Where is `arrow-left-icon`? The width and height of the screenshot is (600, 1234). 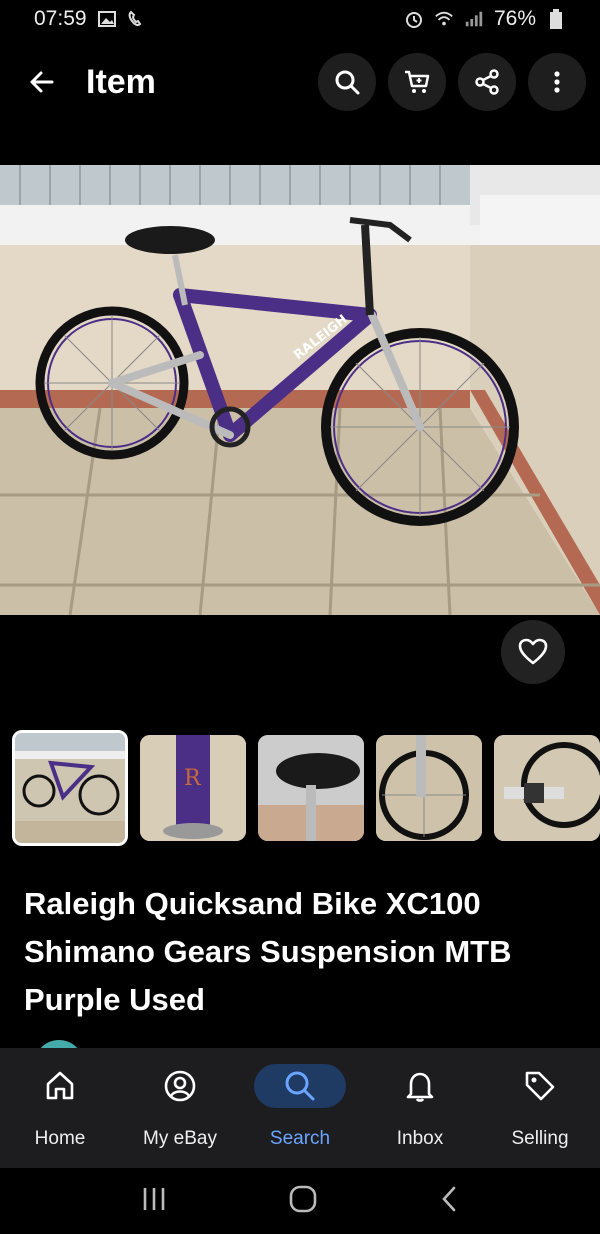
arrow-left-icon is located at coordinates (42, 82).